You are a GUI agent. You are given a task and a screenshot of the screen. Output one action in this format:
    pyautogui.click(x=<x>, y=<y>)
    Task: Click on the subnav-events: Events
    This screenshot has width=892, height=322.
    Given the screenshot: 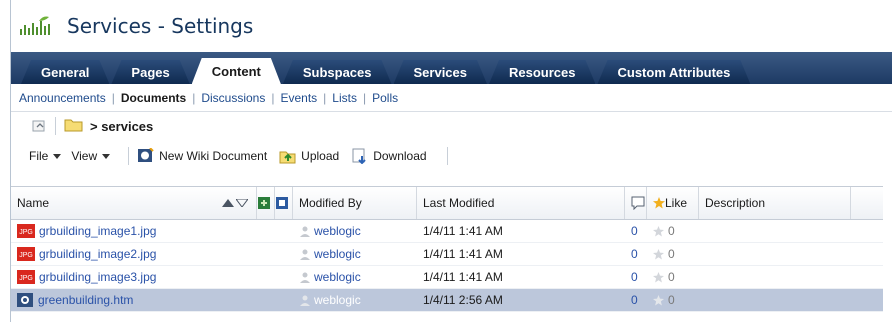 What is the action you would take?
    pyautogui.click(x=298, y=98)
    